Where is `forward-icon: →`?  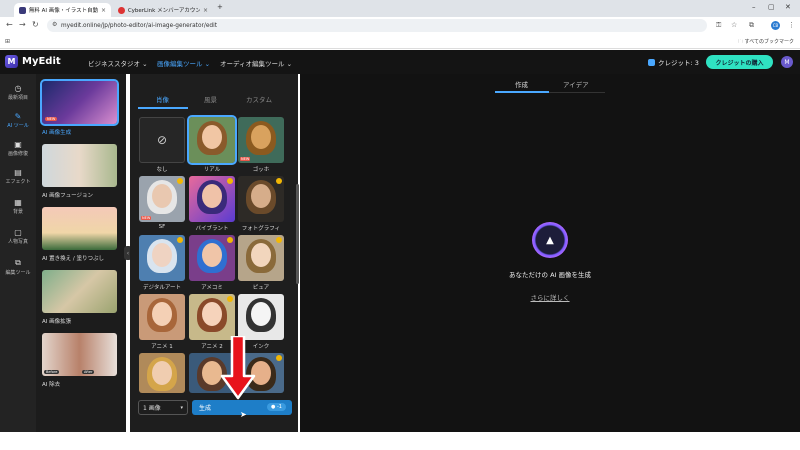
forward-icon: → is located at coordinates (22, 24).